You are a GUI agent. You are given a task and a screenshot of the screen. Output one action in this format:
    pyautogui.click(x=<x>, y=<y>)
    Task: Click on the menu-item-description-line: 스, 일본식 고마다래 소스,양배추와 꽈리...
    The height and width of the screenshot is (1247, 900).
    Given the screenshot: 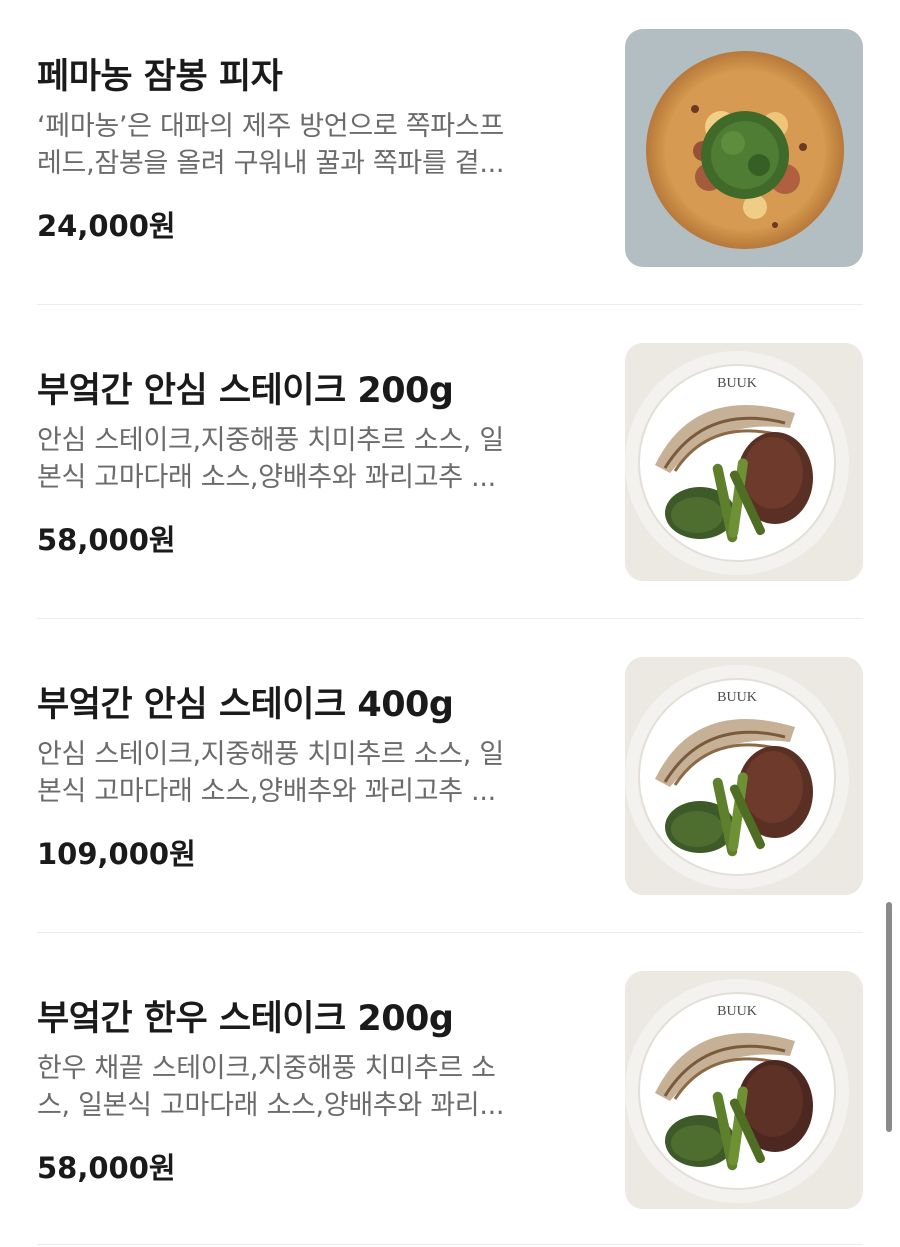 What is the action you would take?
    pyautogui.click(x=271, y=1105)
    